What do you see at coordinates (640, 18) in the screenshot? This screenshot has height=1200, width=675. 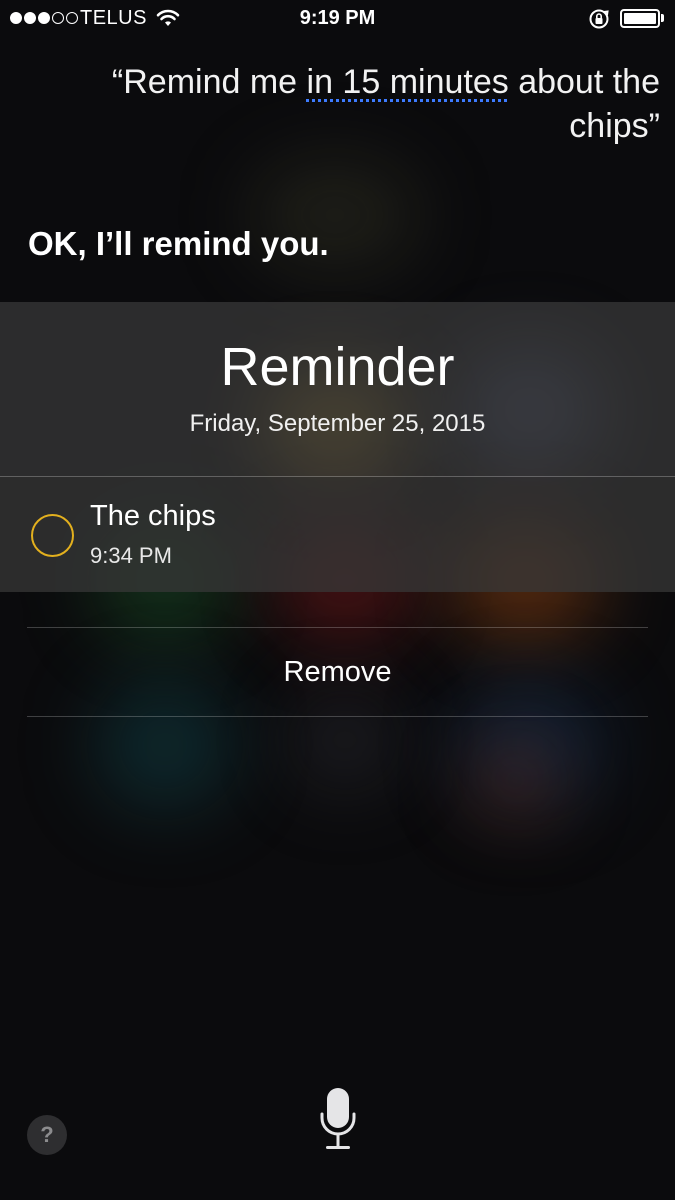 I see `battery-icon` at bounding box center [640, 18].